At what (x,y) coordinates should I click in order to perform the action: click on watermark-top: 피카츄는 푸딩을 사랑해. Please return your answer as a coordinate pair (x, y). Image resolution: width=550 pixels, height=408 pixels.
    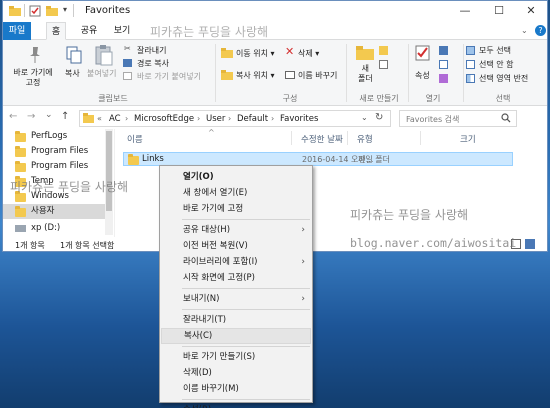
    Looking at the image, I should click on (209, 32).